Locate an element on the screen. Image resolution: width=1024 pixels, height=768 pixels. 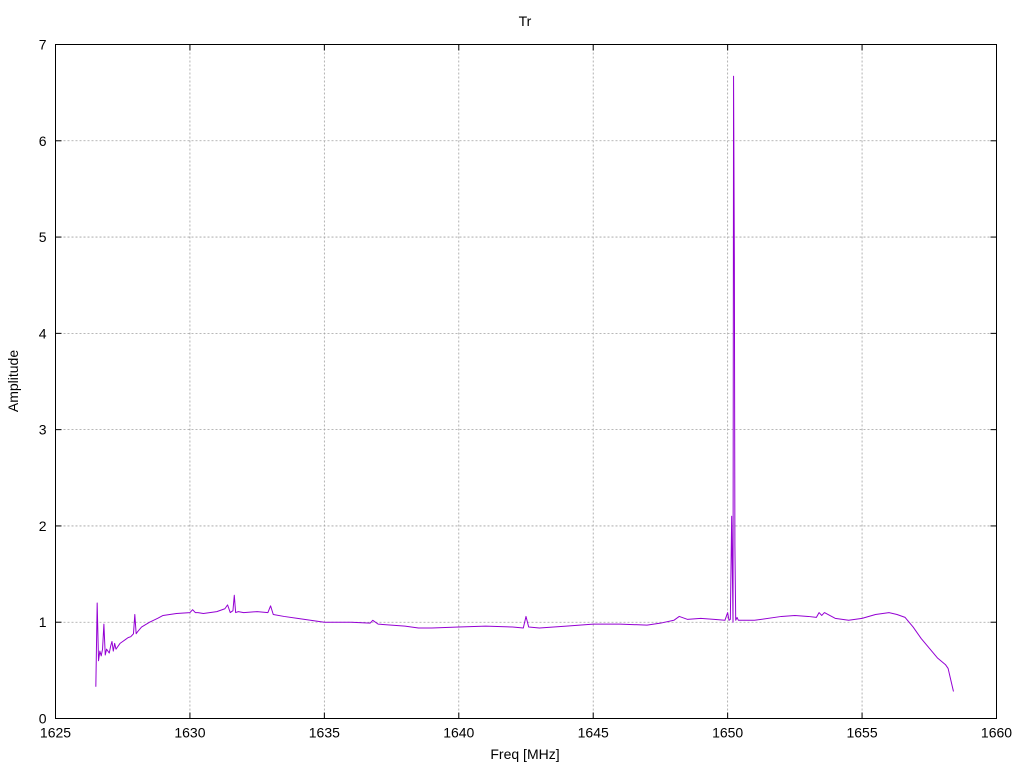
x-axis-label: Freq [MHz] is located at coordinates (524, 754).